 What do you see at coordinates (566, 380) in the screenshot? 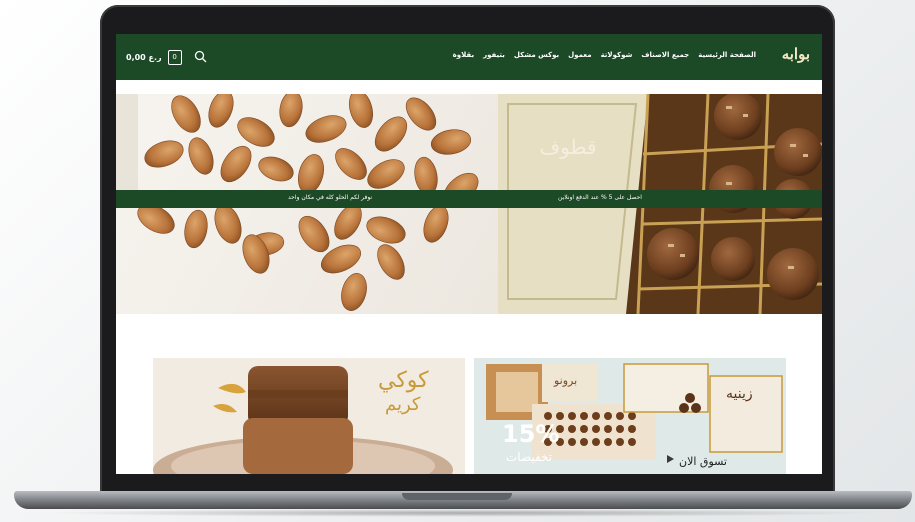
I see `offer-brand: برونو` at bounding box center [566, 380].